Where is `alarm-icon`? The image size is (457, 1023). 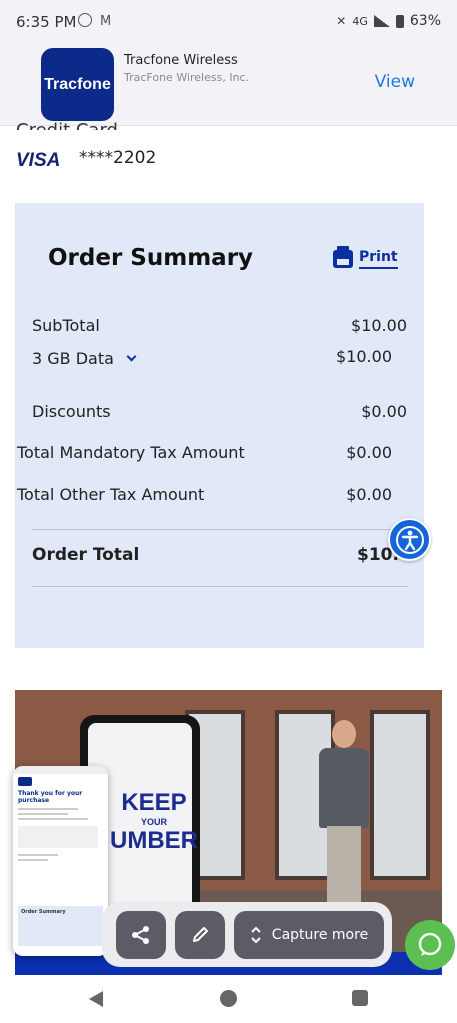
alarm-icon is located at coordinates (85, 20).